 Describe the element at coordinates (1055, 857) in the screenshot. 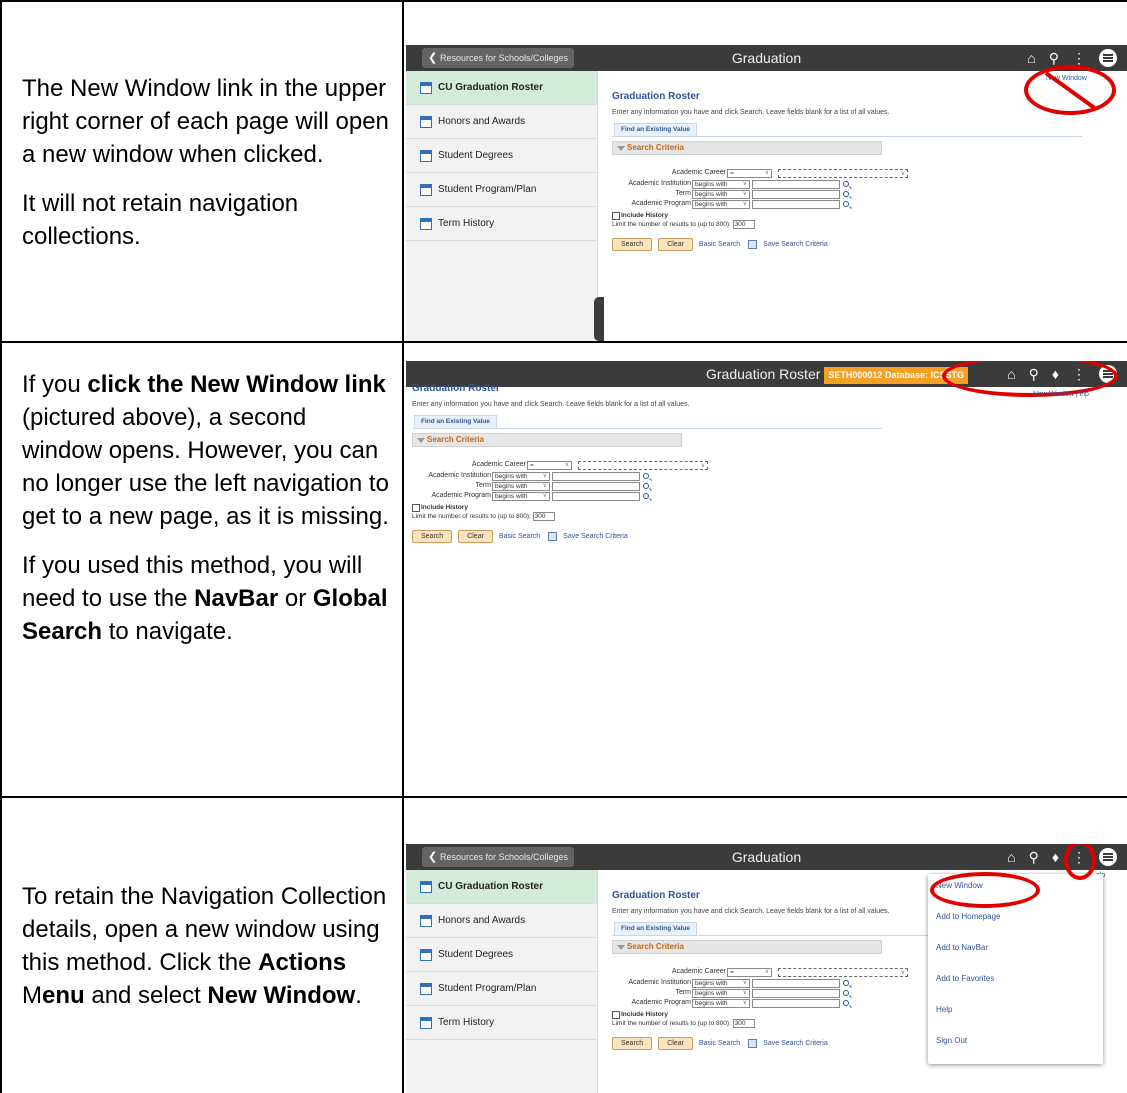

I see `notifications-icon: ♦` at that location.